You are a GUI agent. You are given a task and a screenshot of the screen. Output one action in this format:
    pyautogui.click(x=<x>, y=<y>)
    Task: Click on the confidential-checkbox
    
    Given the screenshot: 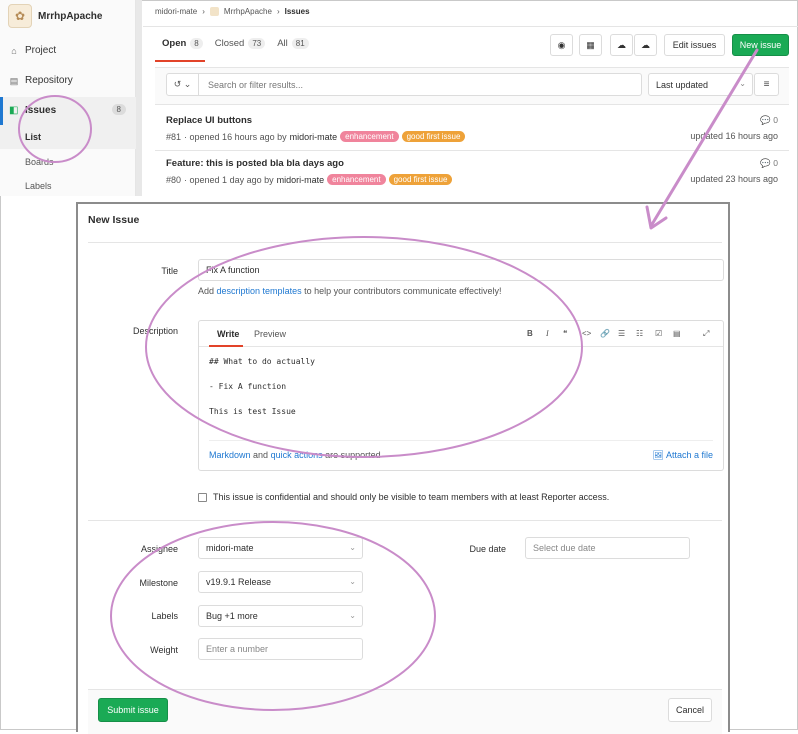 What is the action you would take?
    pyautogui.click(x=202, y=497)
    